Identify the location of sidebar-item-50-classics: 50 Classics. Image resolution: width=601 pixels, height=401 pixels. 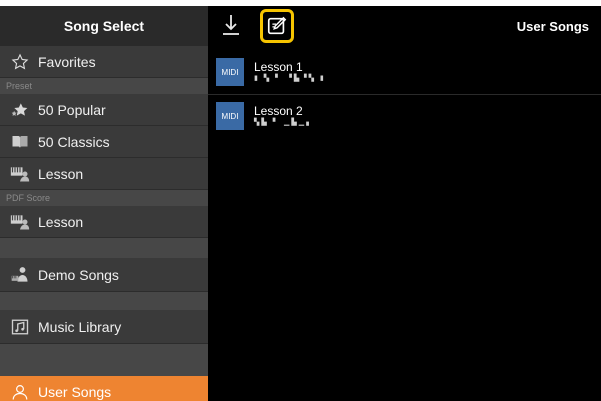
(104, 142).